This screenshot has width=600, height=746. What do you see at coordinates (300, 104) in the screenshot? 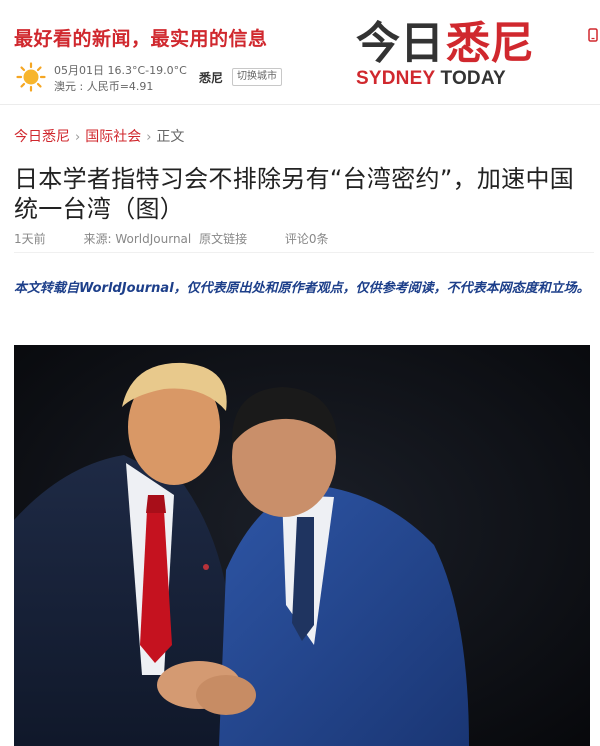
I see `header-divider` at bounding box center [300, 104].